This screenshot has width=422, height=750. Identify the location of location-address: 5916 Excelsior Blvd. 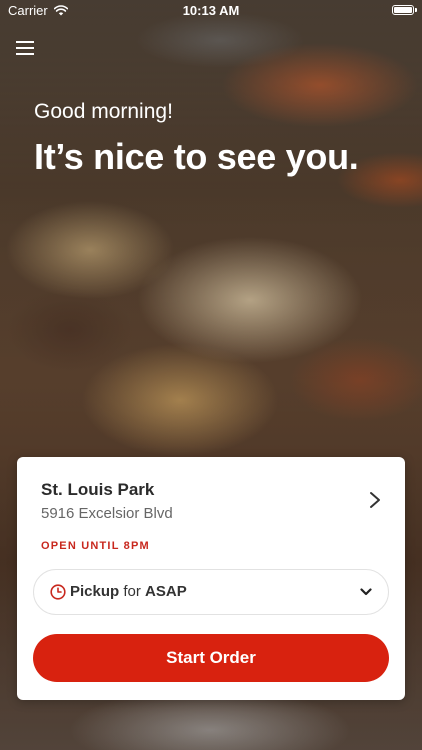
(107, 513).